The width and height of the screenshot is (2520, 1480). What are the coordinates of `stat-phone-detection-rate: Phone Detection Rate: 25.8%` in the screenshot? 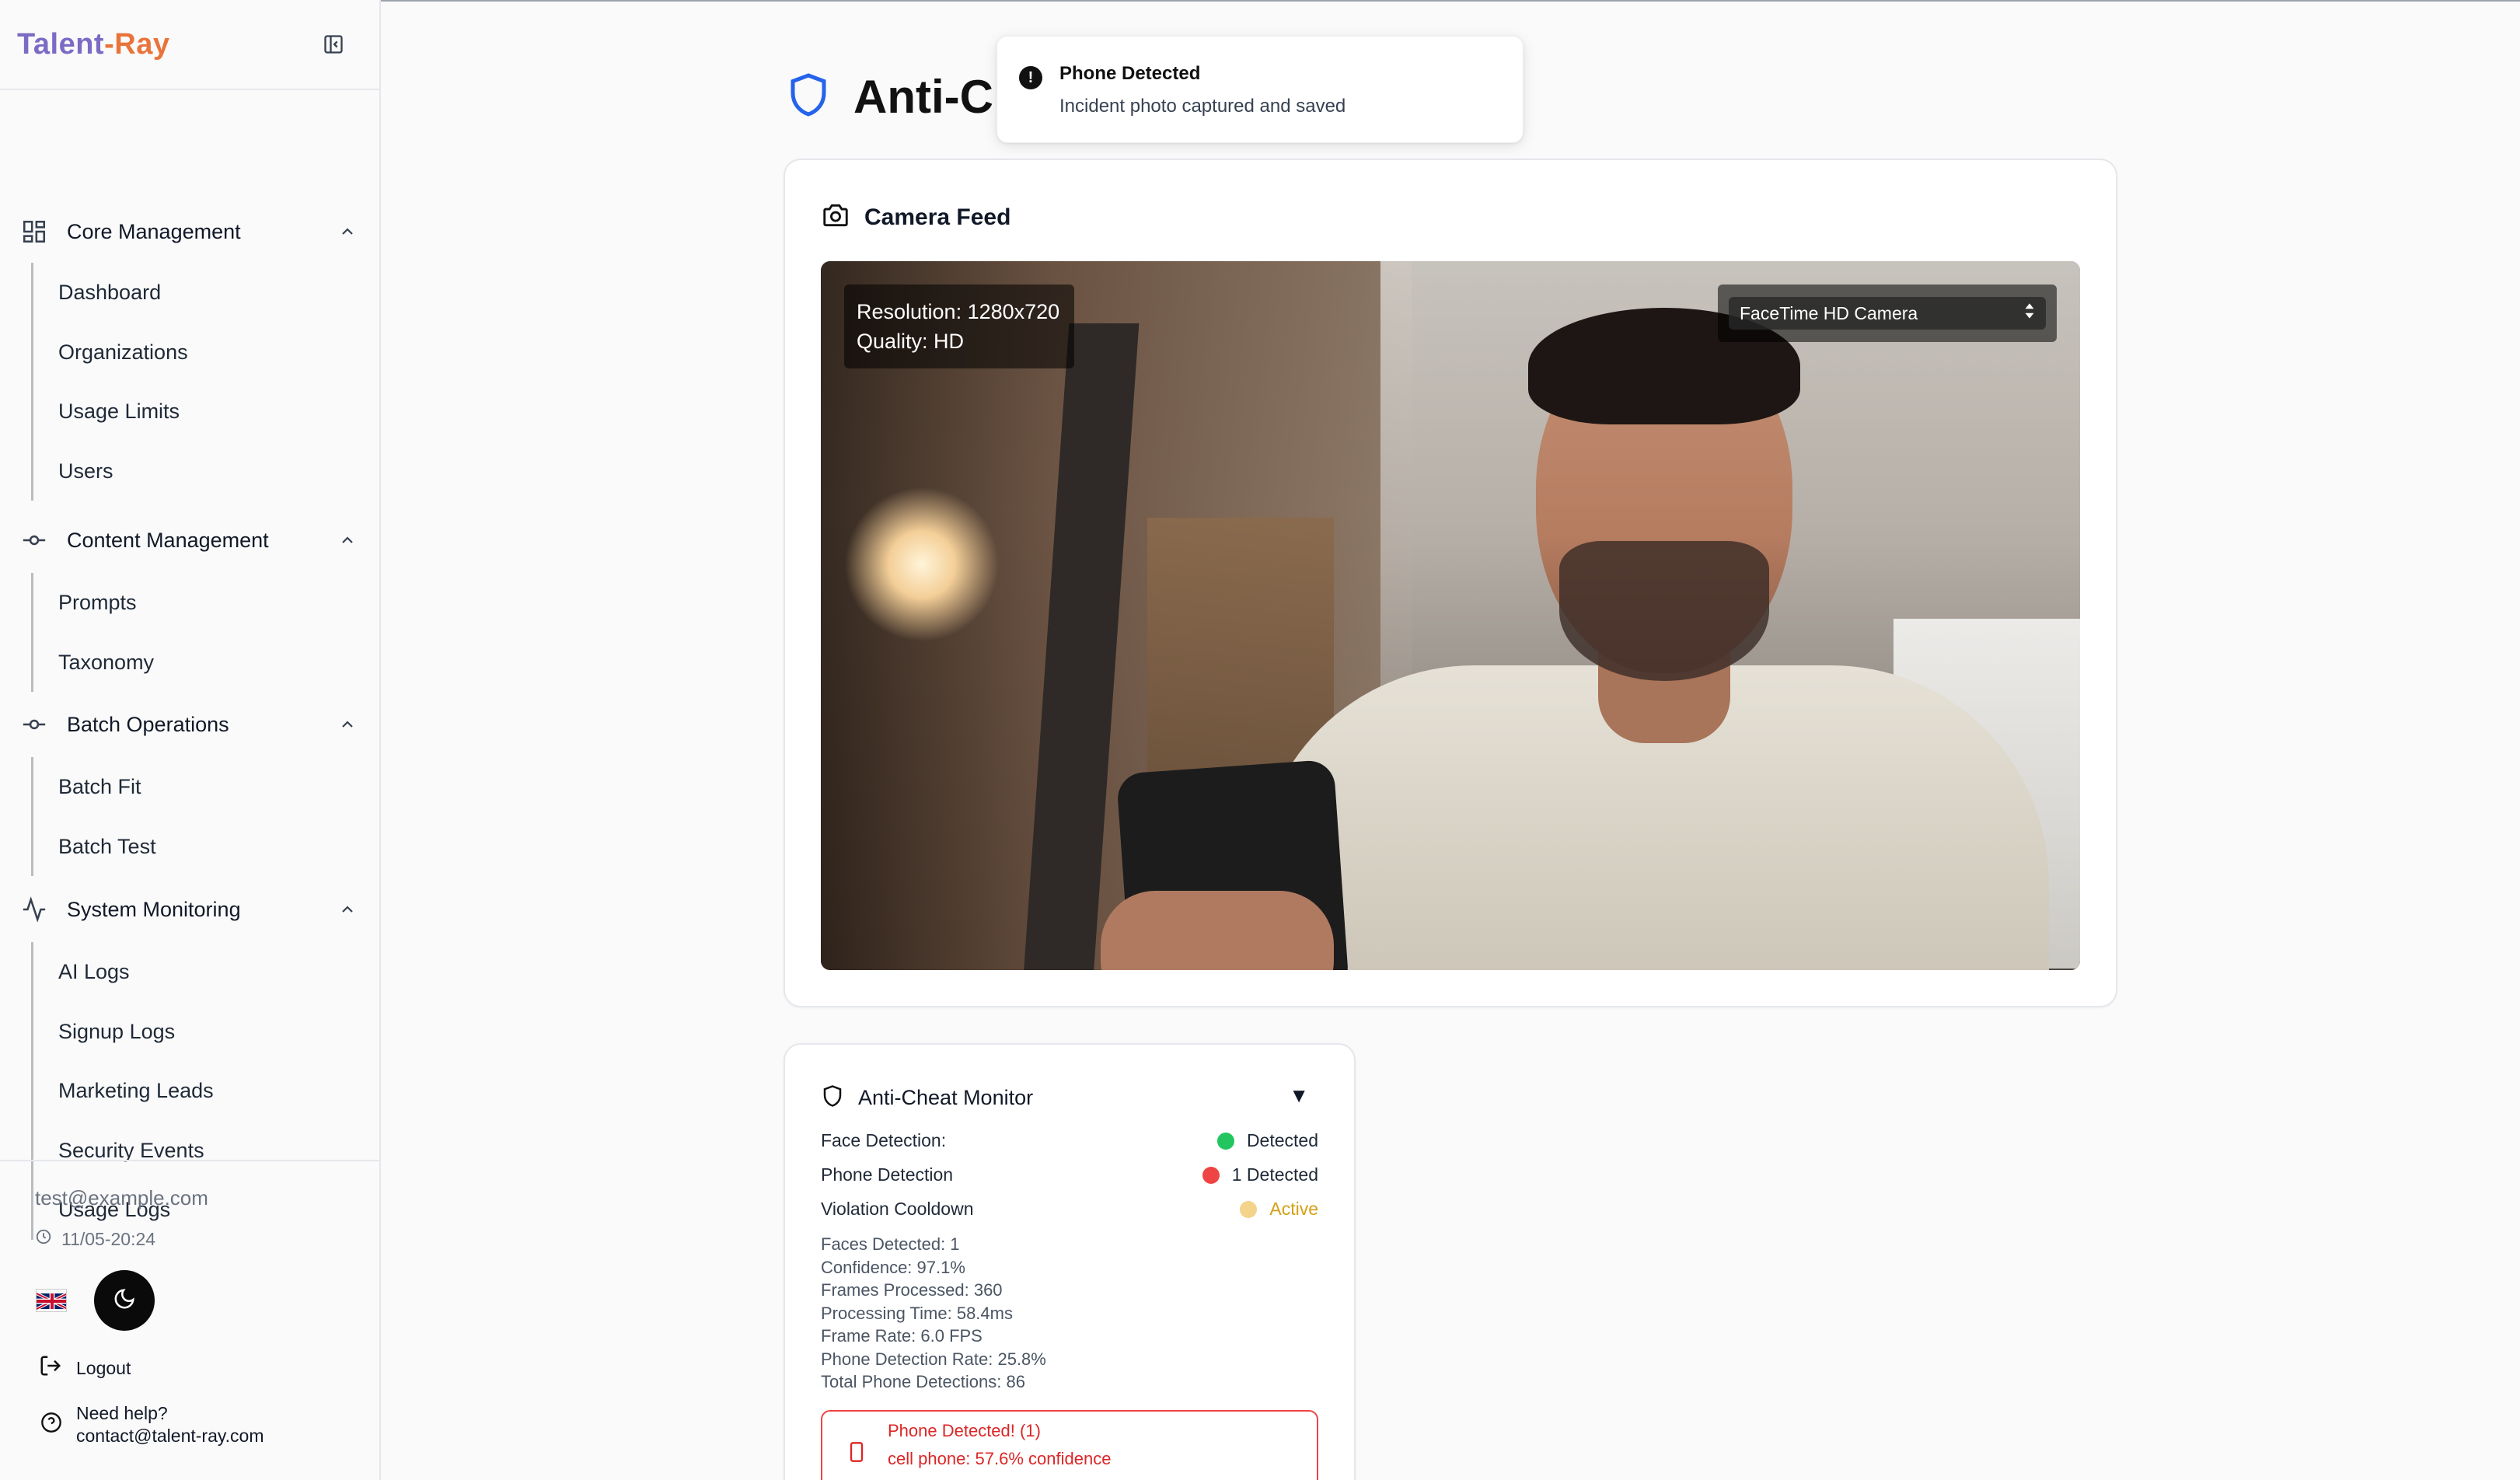 It's located at (934, 1359).